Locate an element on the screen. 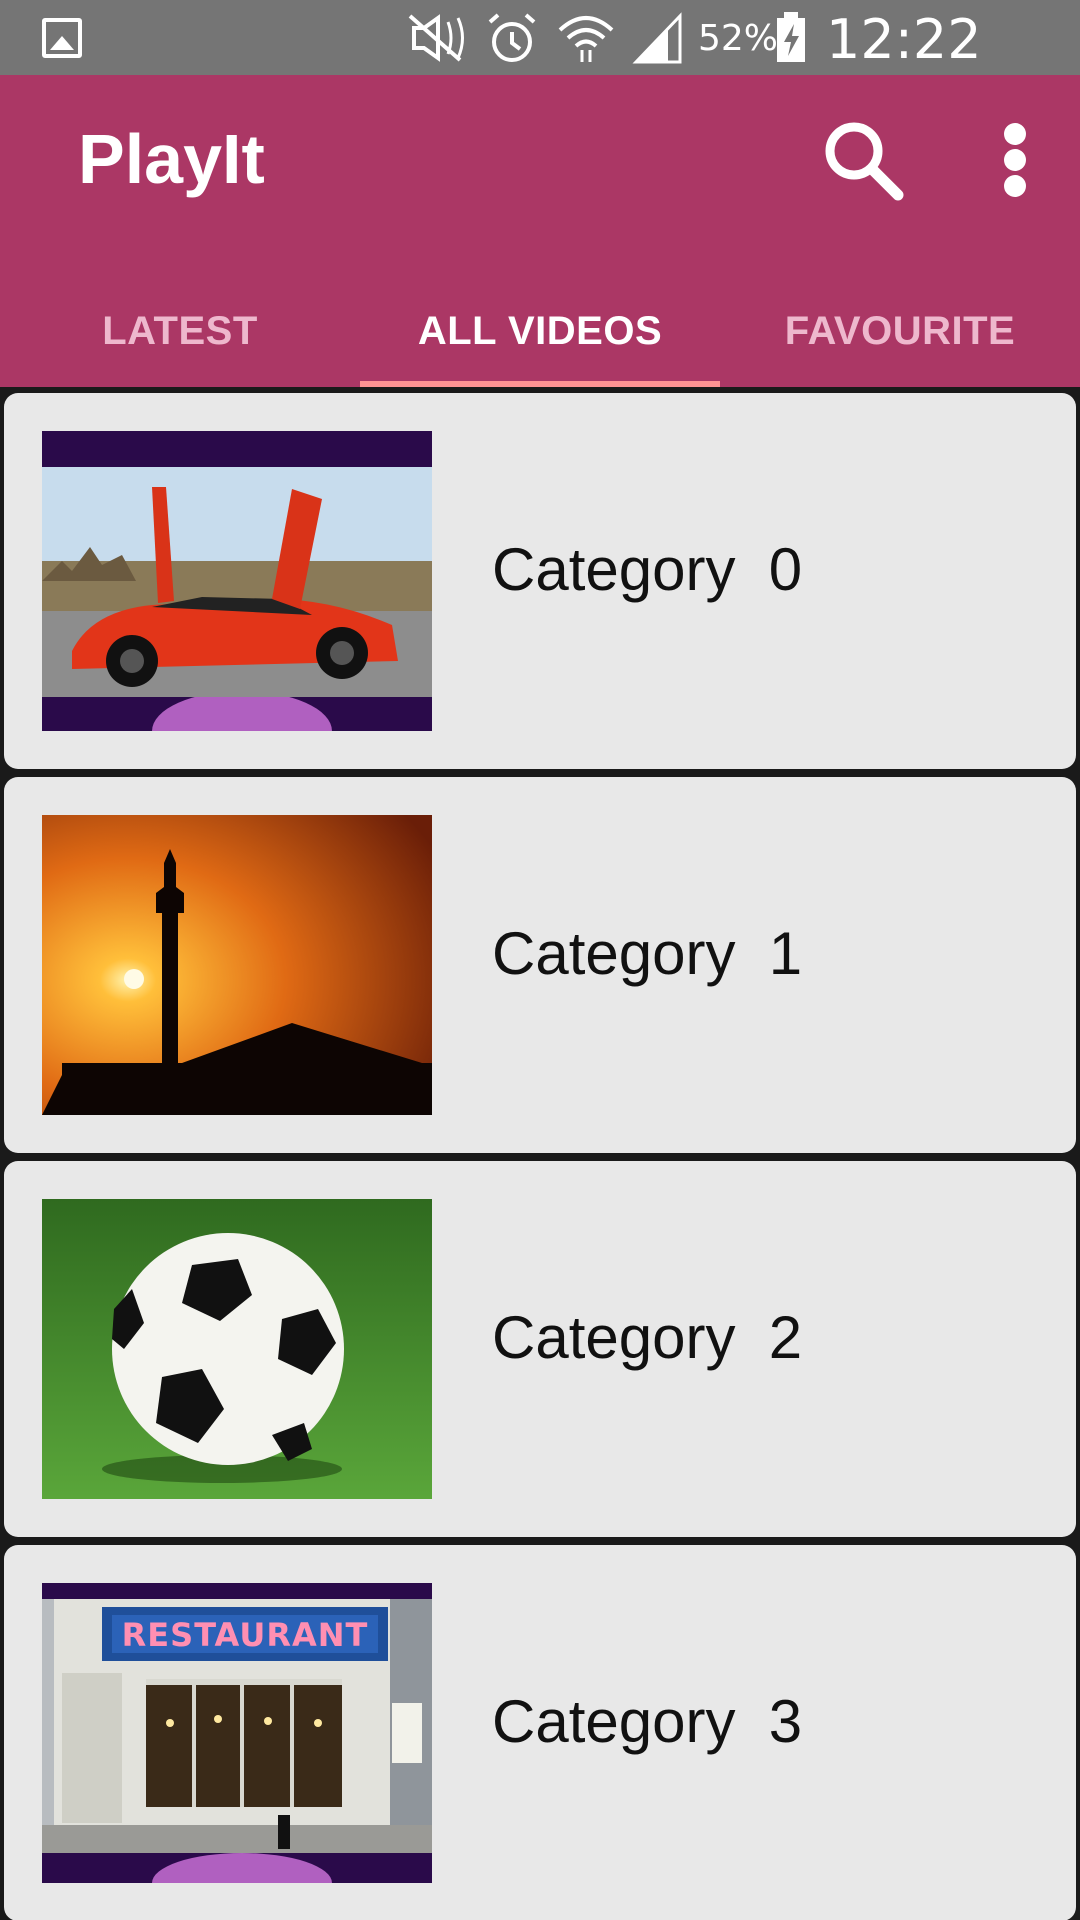 The image size is (1080, 1920). soccer-ball-thumbnail-image is located at coordinates (237, 1349).